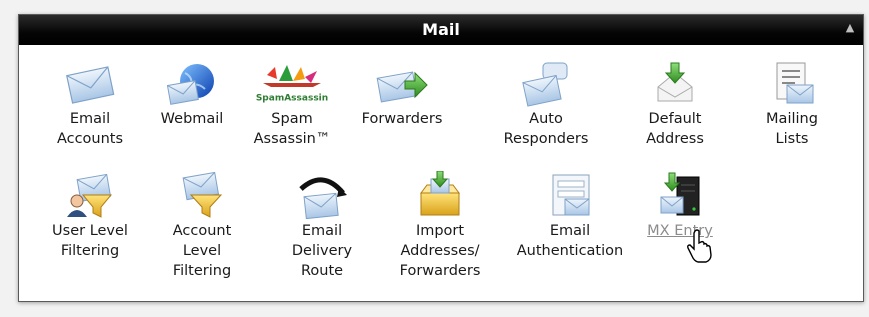 The image size is (869, 317). What do you see at coordinates (292, 105) in the screenshot?
I see `spam-assassin-item: SpamAssassin Spam Assassin™` at bounding box center [292, 105].